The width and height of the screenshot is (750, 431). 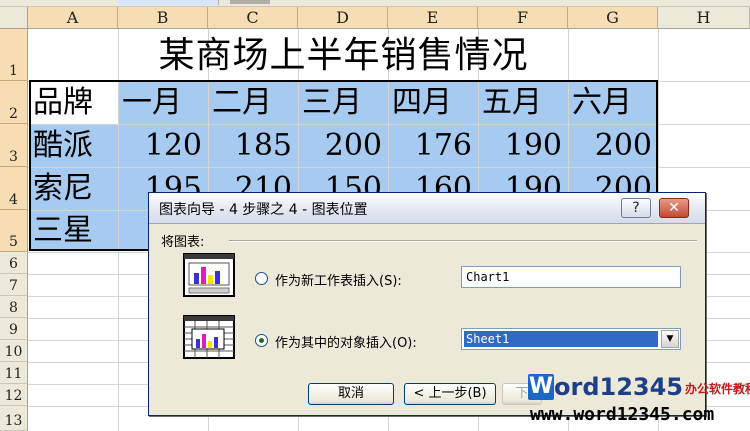 I want to click on column-header-b: B, so click(x=163, y=18).